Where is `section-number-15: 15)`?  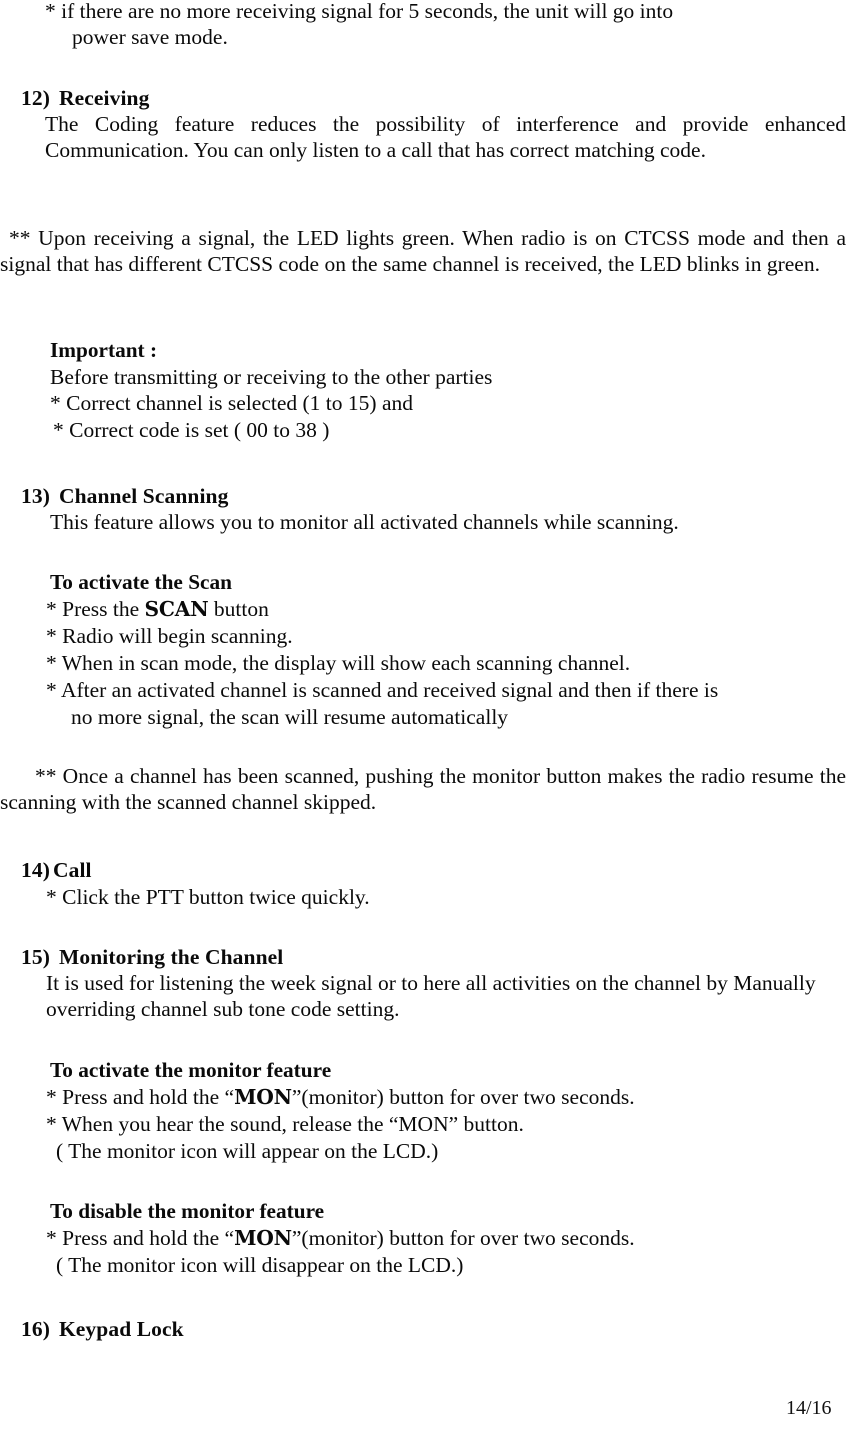
section-number-15: 15) is located at coordinates (35, 957).